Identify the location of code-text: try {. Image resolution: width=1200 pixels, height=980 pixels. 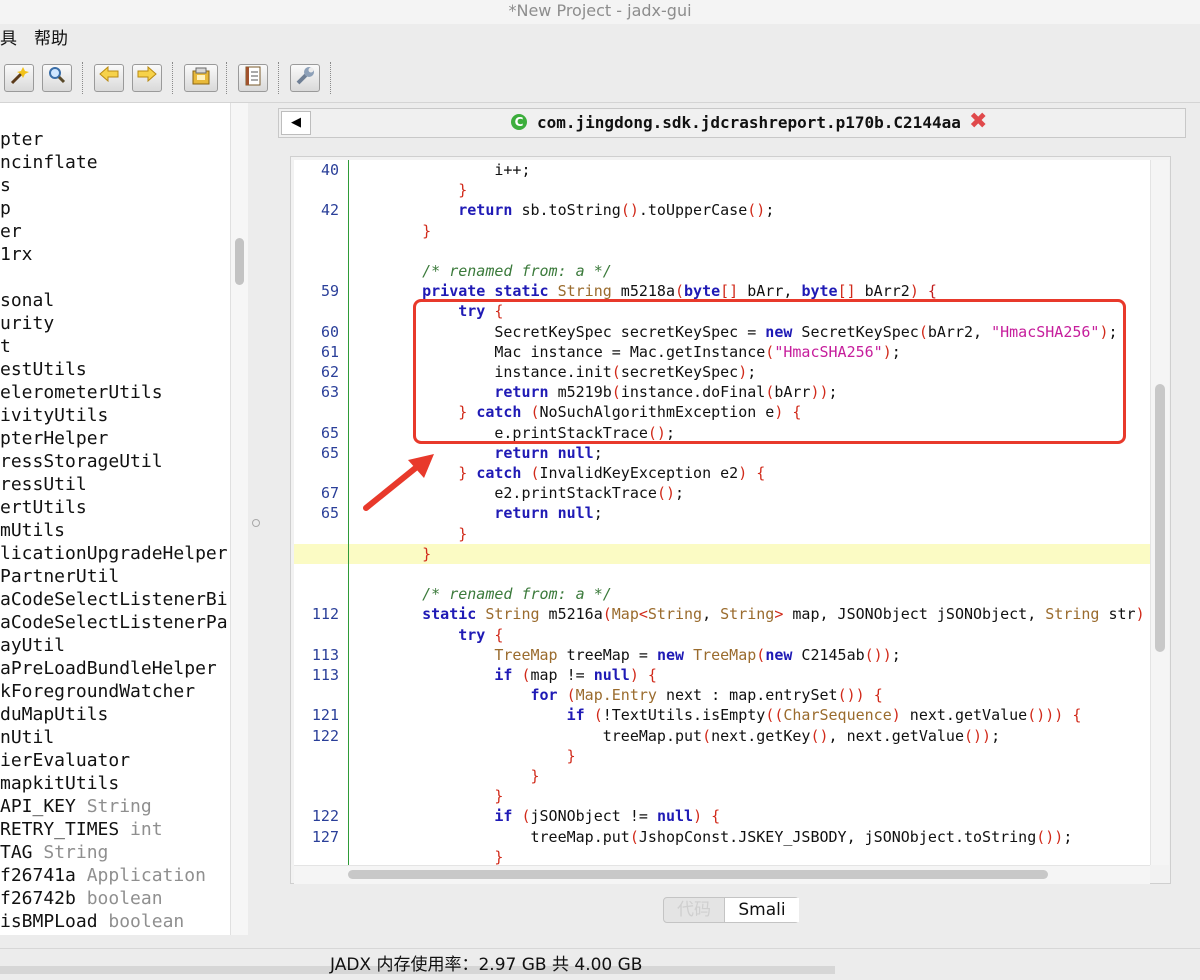
(481, 635).